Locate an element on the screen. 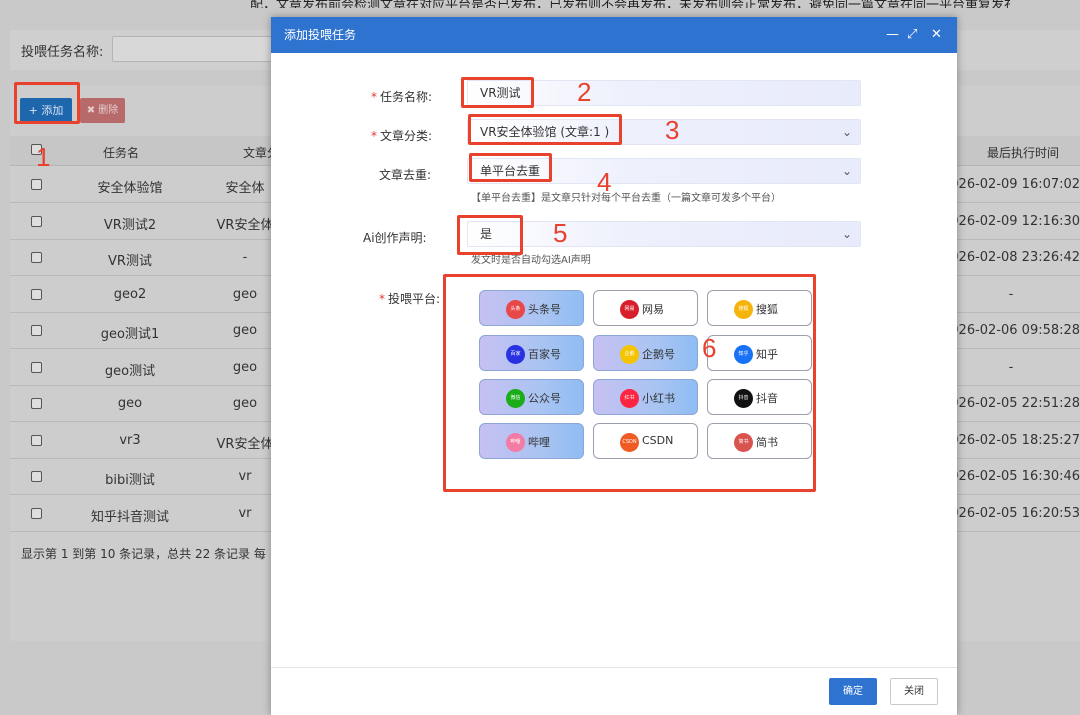 The image size is (1080, 715). pagination-info: 显示第 1 到第 10 条记录，总共 22 条记录 每 is located at coordinates (143, 554).